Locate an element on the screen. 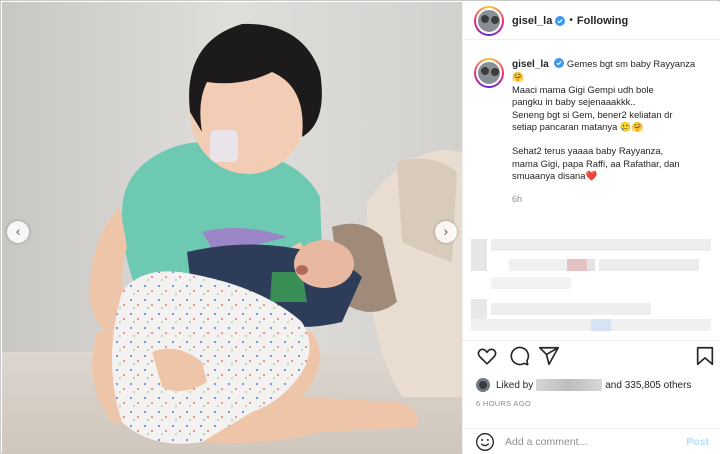  likes-summary: Liked by and 335,805 others is located at coordinates (583, 385).